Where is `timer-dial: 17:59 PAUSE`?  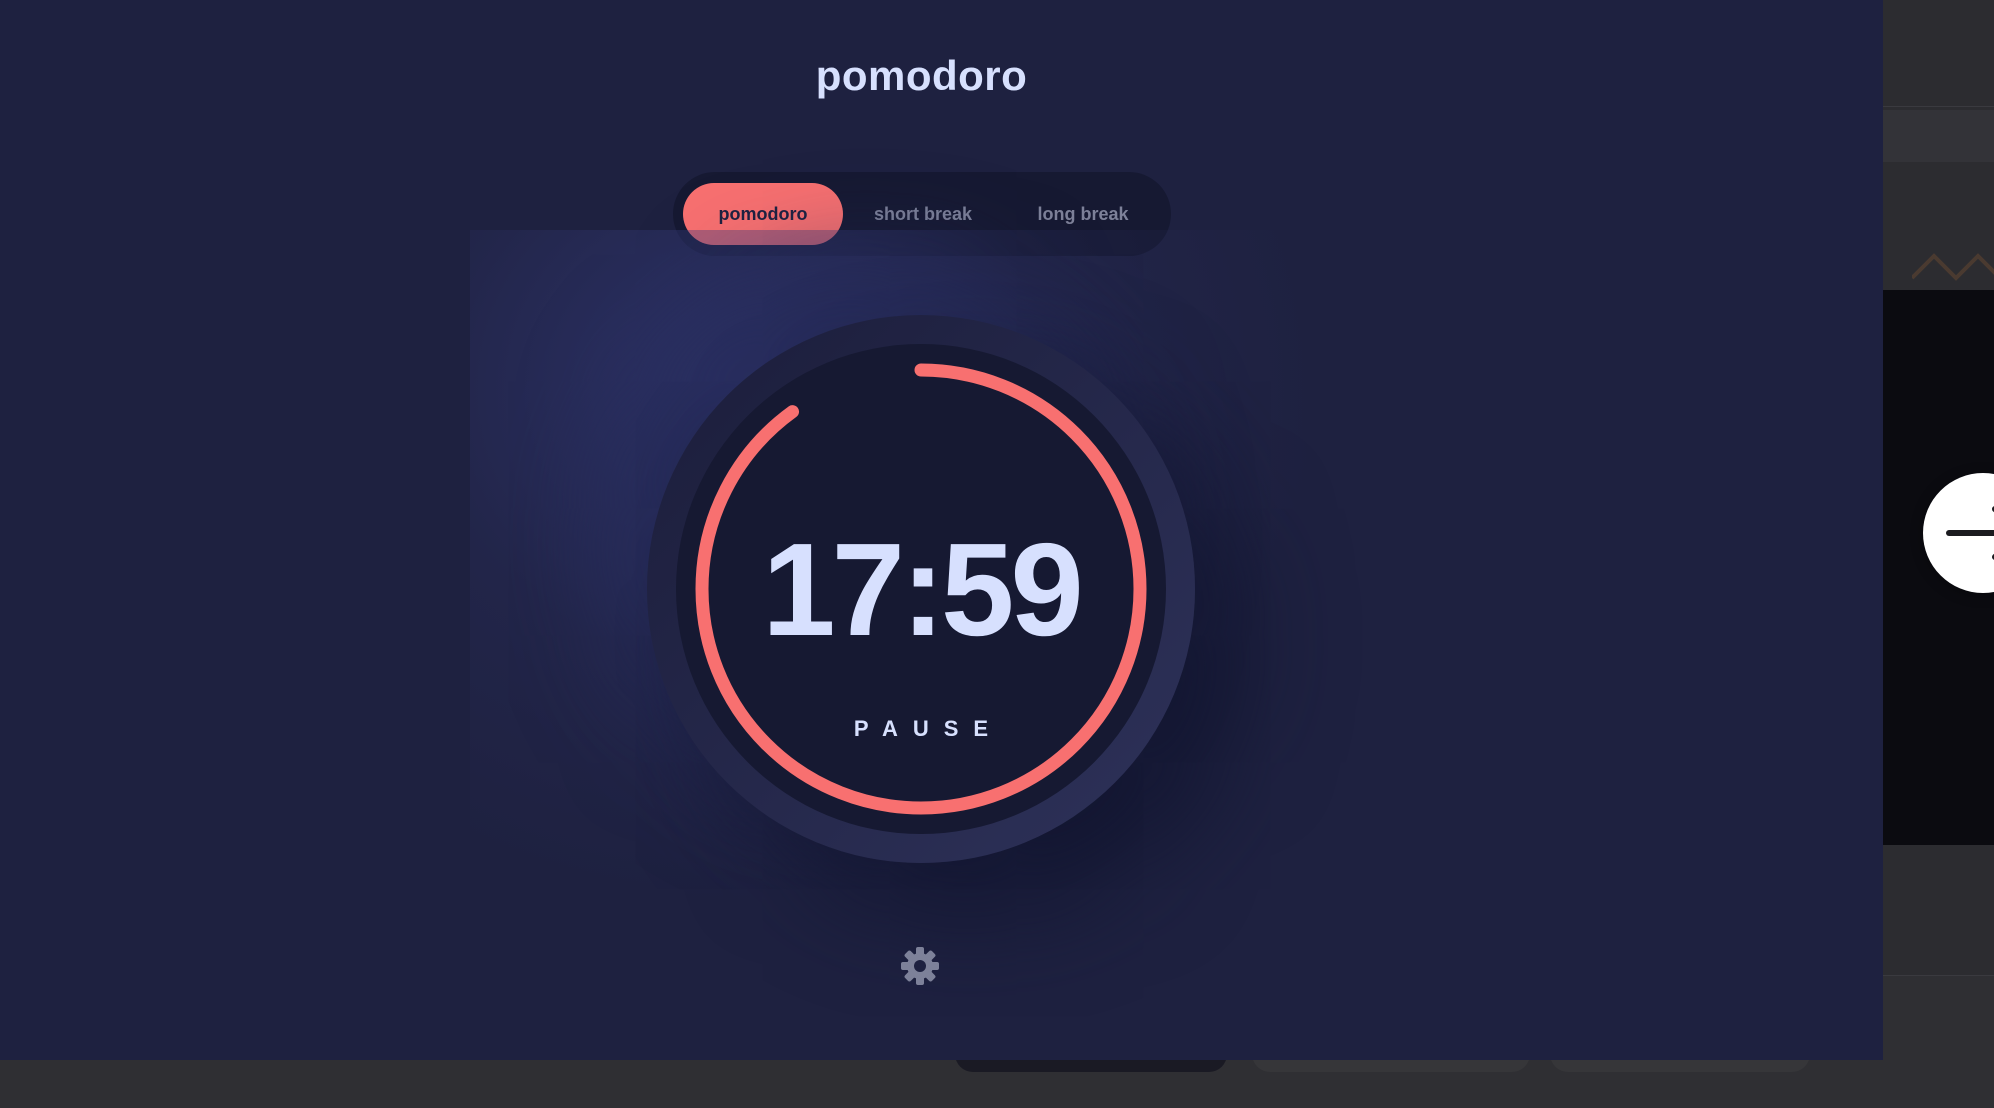 timer-dial: 17:59 PAUSE is located at coordinates (921, 589).